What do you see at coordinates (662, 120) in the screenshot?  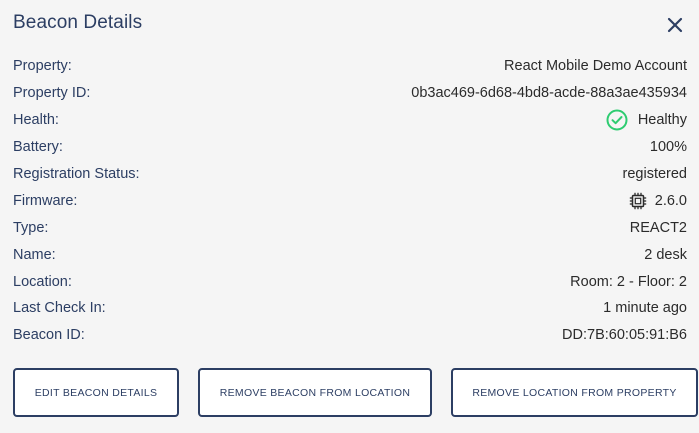 I see `health-text: Healthy` at bounding box center [662, 120].